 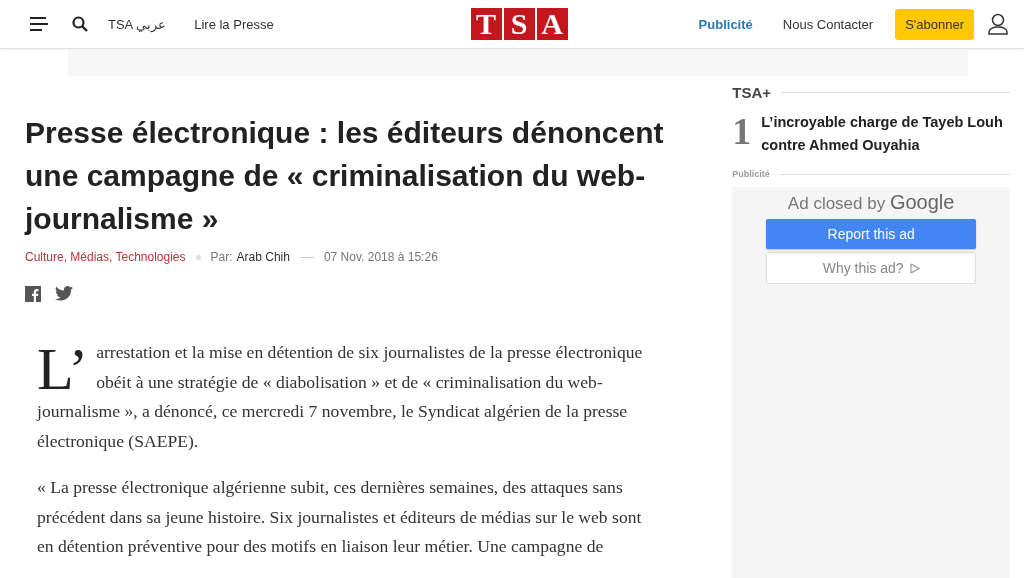 What do you see at coordinates (742, 132) in the screenshot?
I see `rank-number: 1` at bounding box center [742, 132].